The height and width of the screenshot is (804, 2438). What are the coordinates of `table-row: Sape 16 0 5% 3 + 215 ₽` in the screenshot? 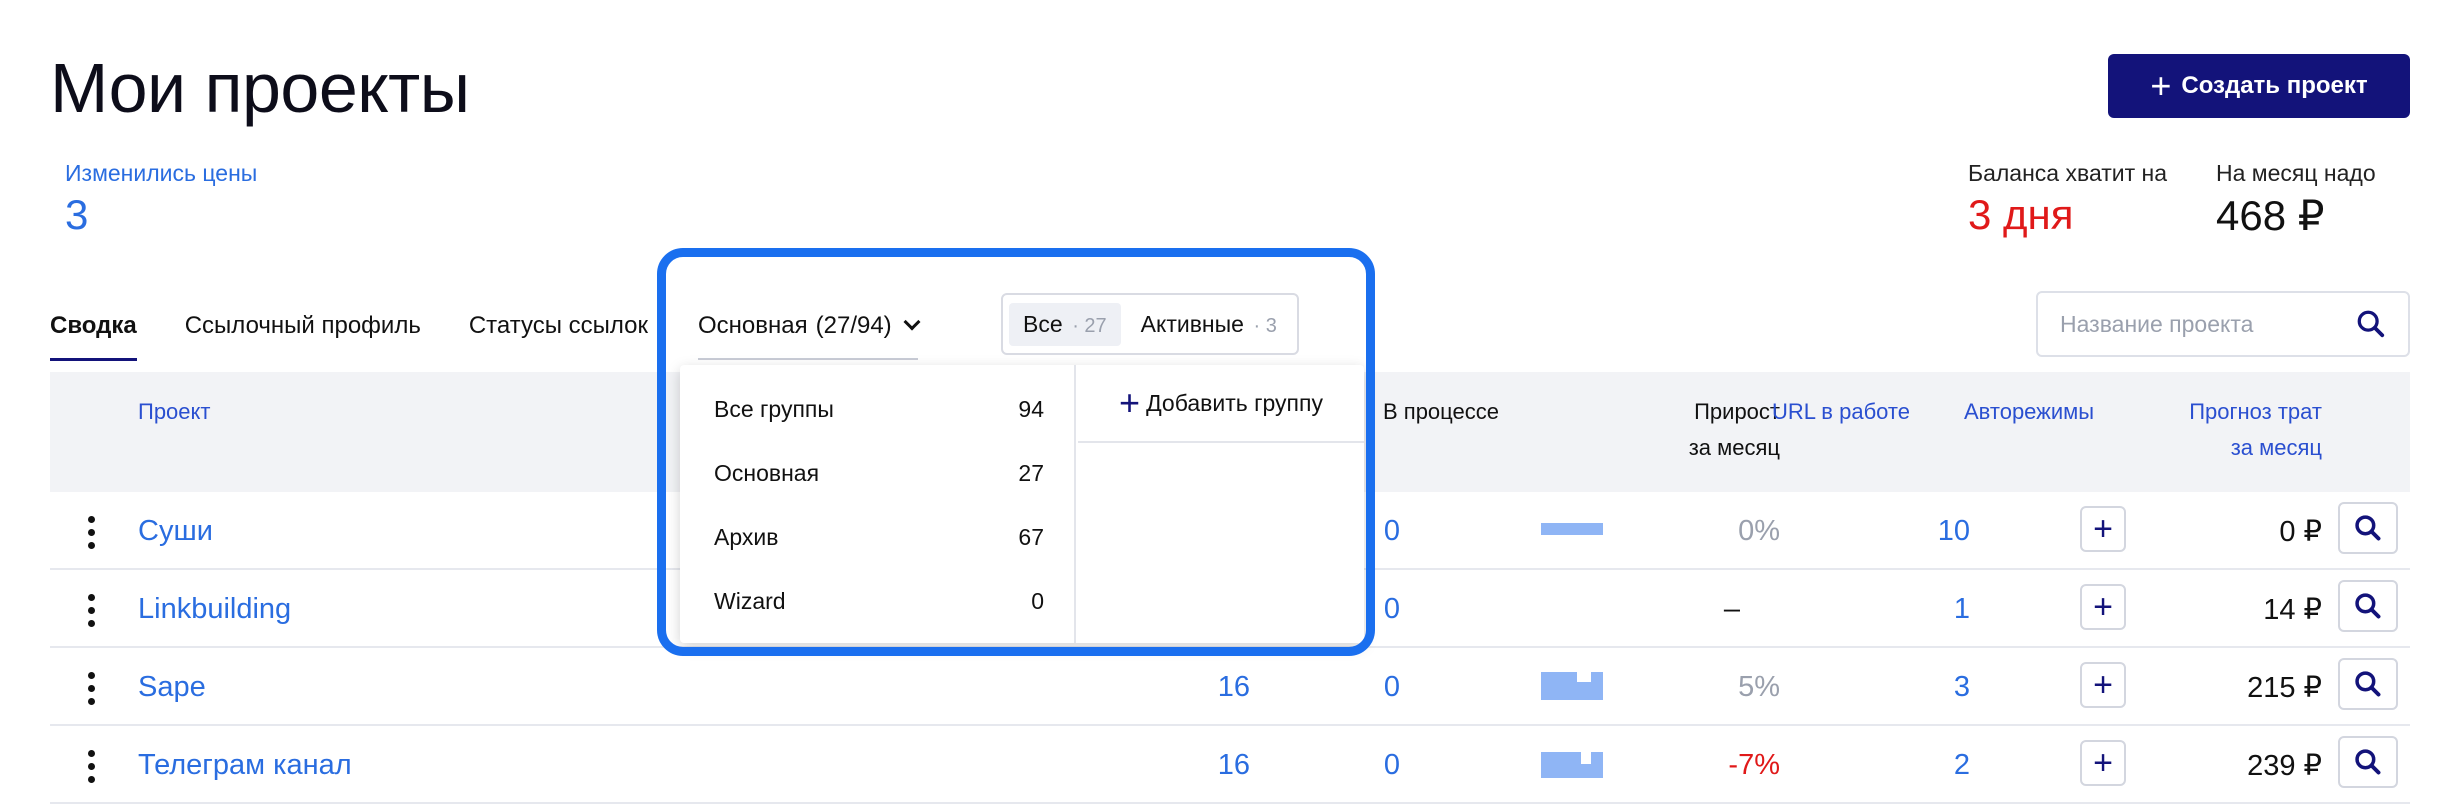 It's located at (1230, 687).